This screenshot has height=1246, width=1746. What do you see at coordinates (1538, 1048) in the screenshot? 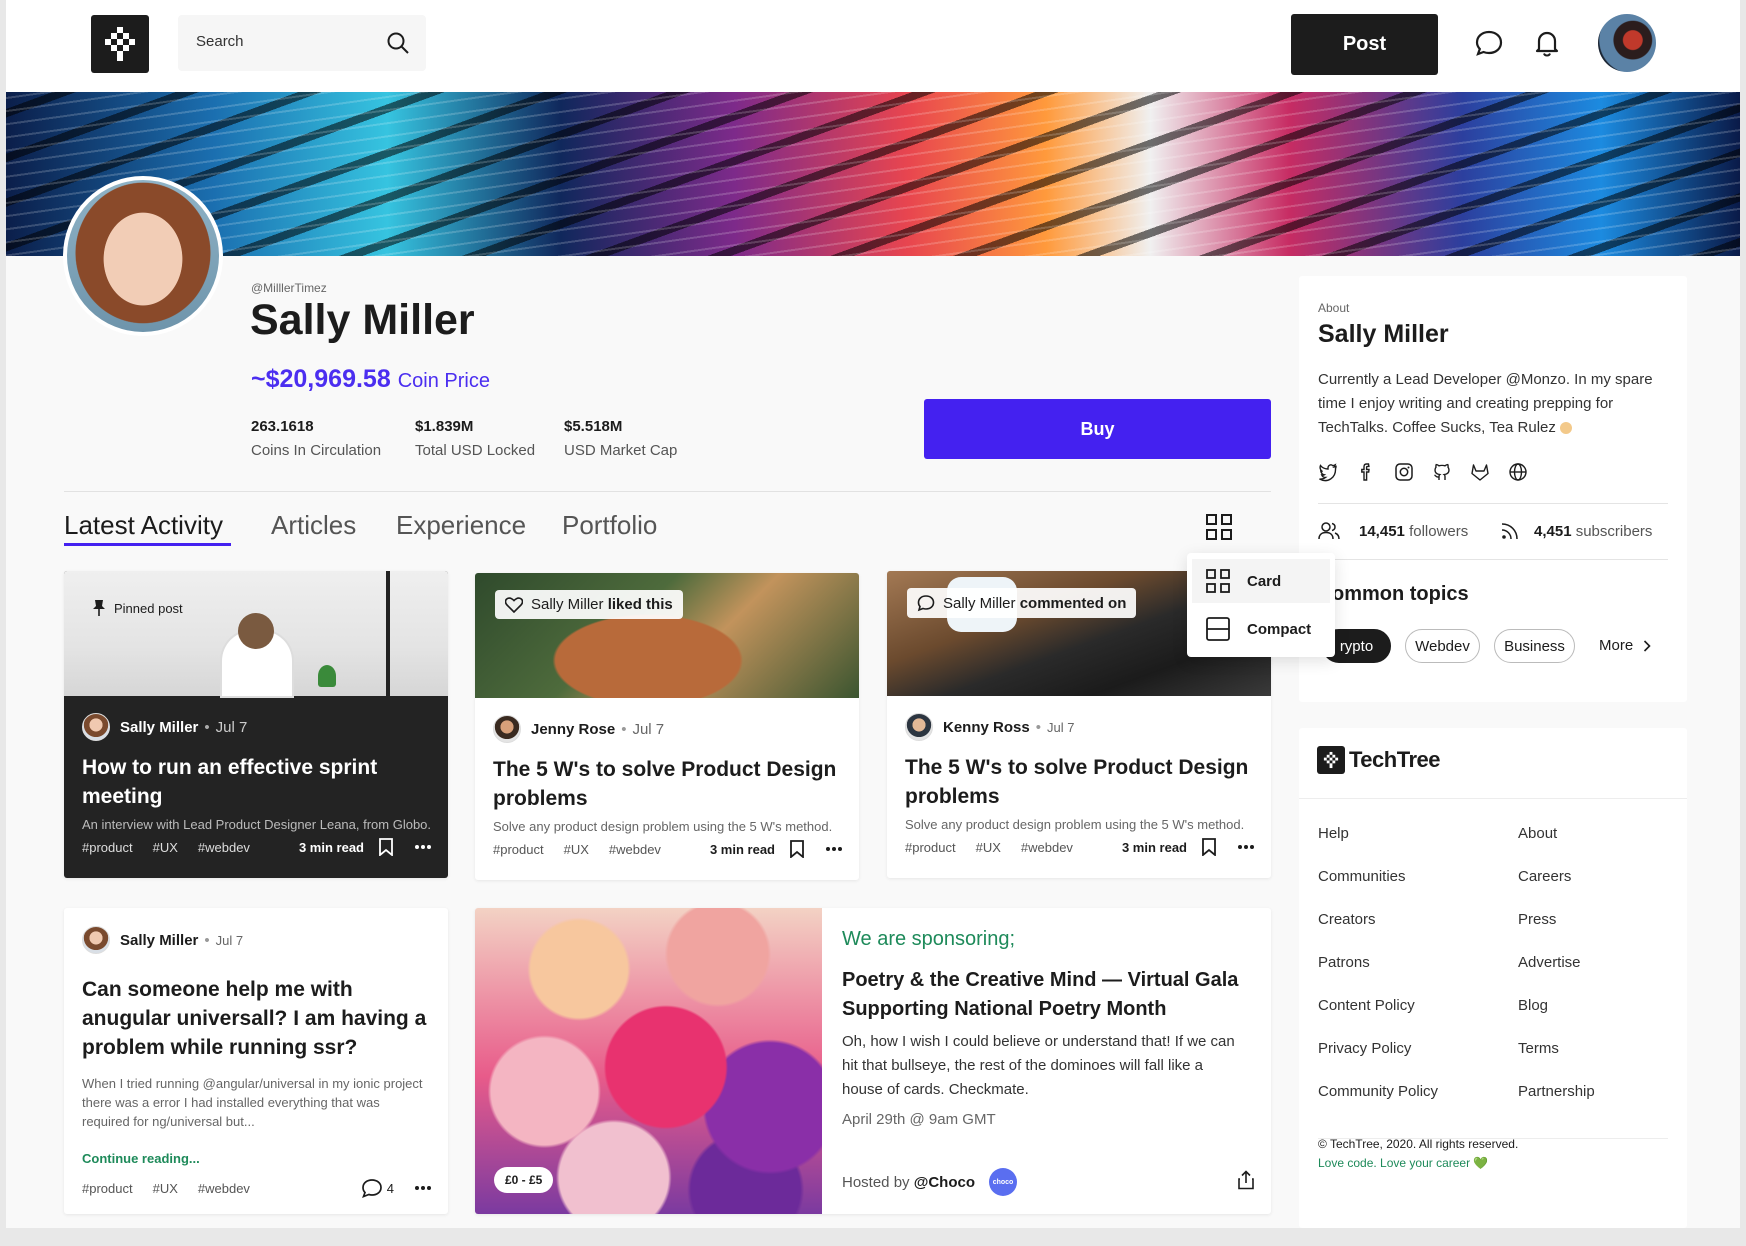
I see `footer-link-terms: Terms` at bounding box center [1538, 1048].